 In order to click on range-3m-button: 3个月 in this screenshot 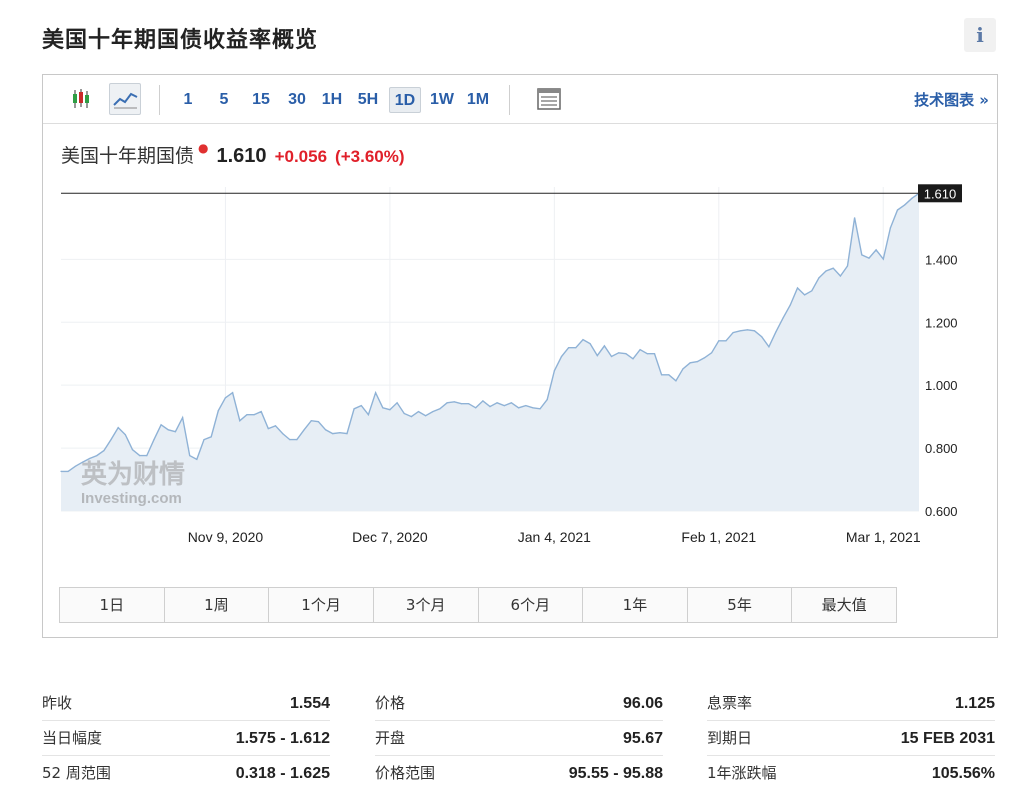, I will do `click(426, 605)`.